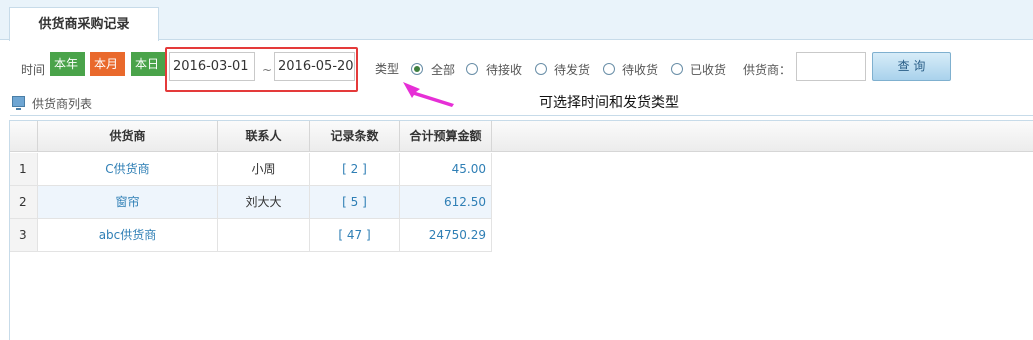 This screenshot has width=1033, height=340. What do you see at coordinates (128, 202) in the screenshot?
I see `supplier-link: 窗帘` at bounding box center [128, 202].